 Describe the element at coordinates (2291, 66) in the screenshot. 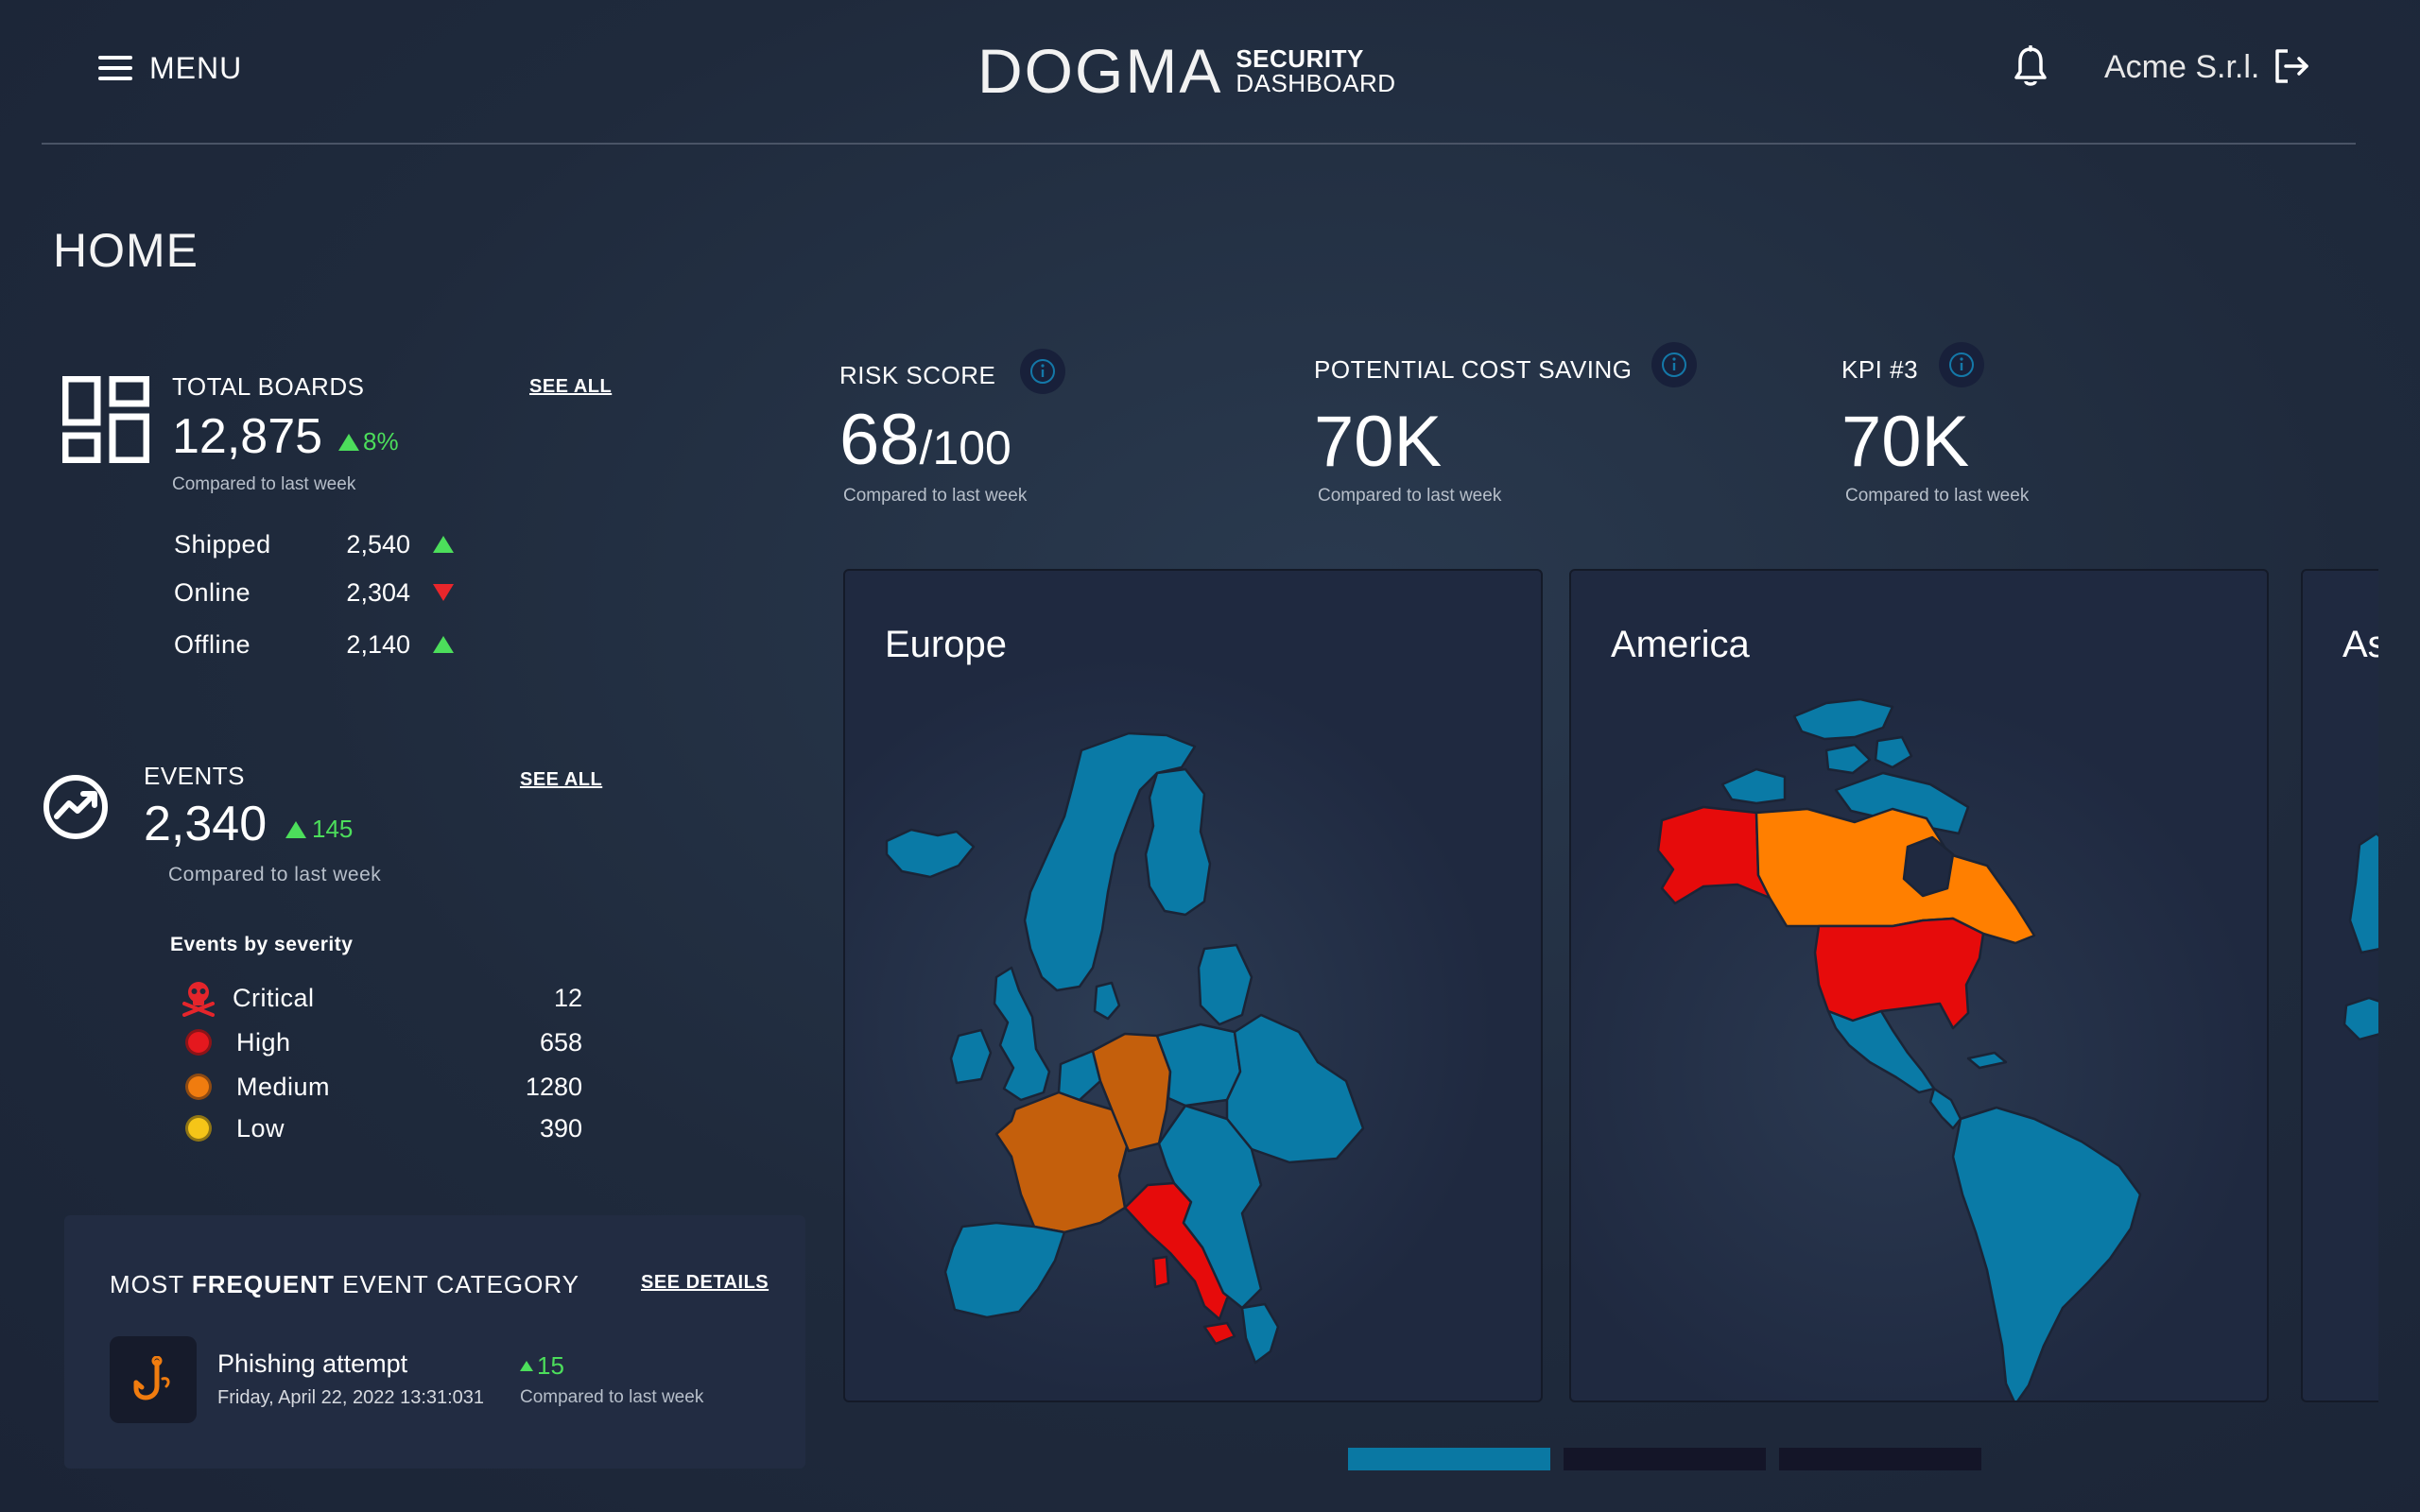

I see `logout-icon` at that location.